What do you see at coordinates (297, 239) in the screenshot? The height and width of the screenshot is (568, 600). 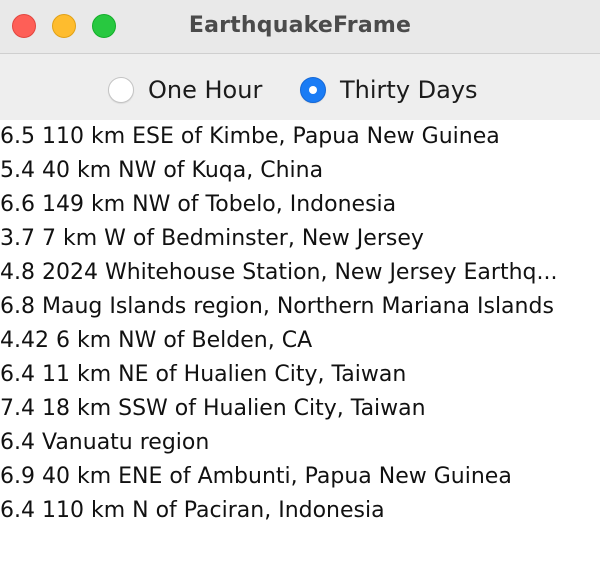 I see `list-item: 3.7 7 km W of Bedminster, New Jersey` at bounding box center [297, 239].